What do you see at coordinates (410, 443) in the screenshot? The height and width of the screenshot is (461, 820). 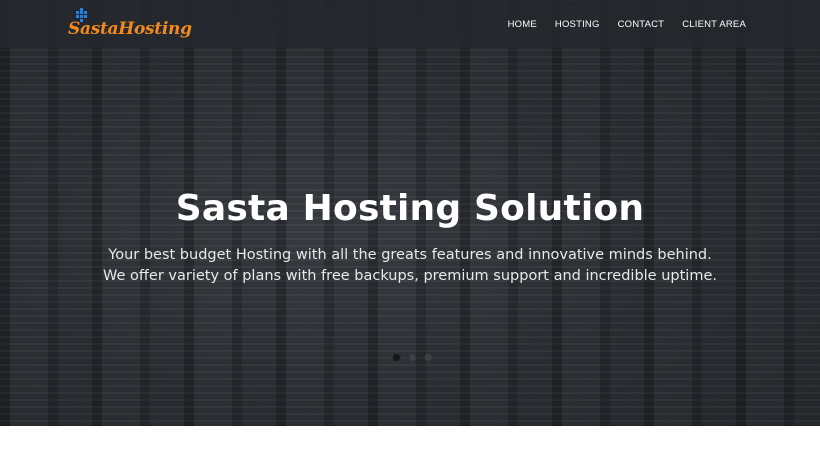 I see `content-area` at bounding box center [410, 443].